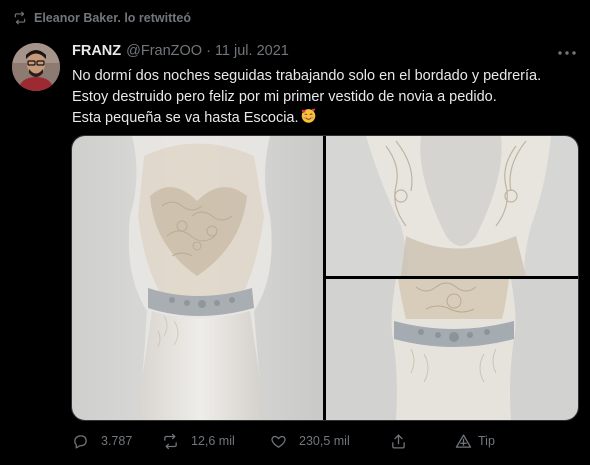  What do you see at coordinates (308, 119) in the screenshot?
I see `smiling-face-with-hearts-icon` at bounding box center [308, 119].